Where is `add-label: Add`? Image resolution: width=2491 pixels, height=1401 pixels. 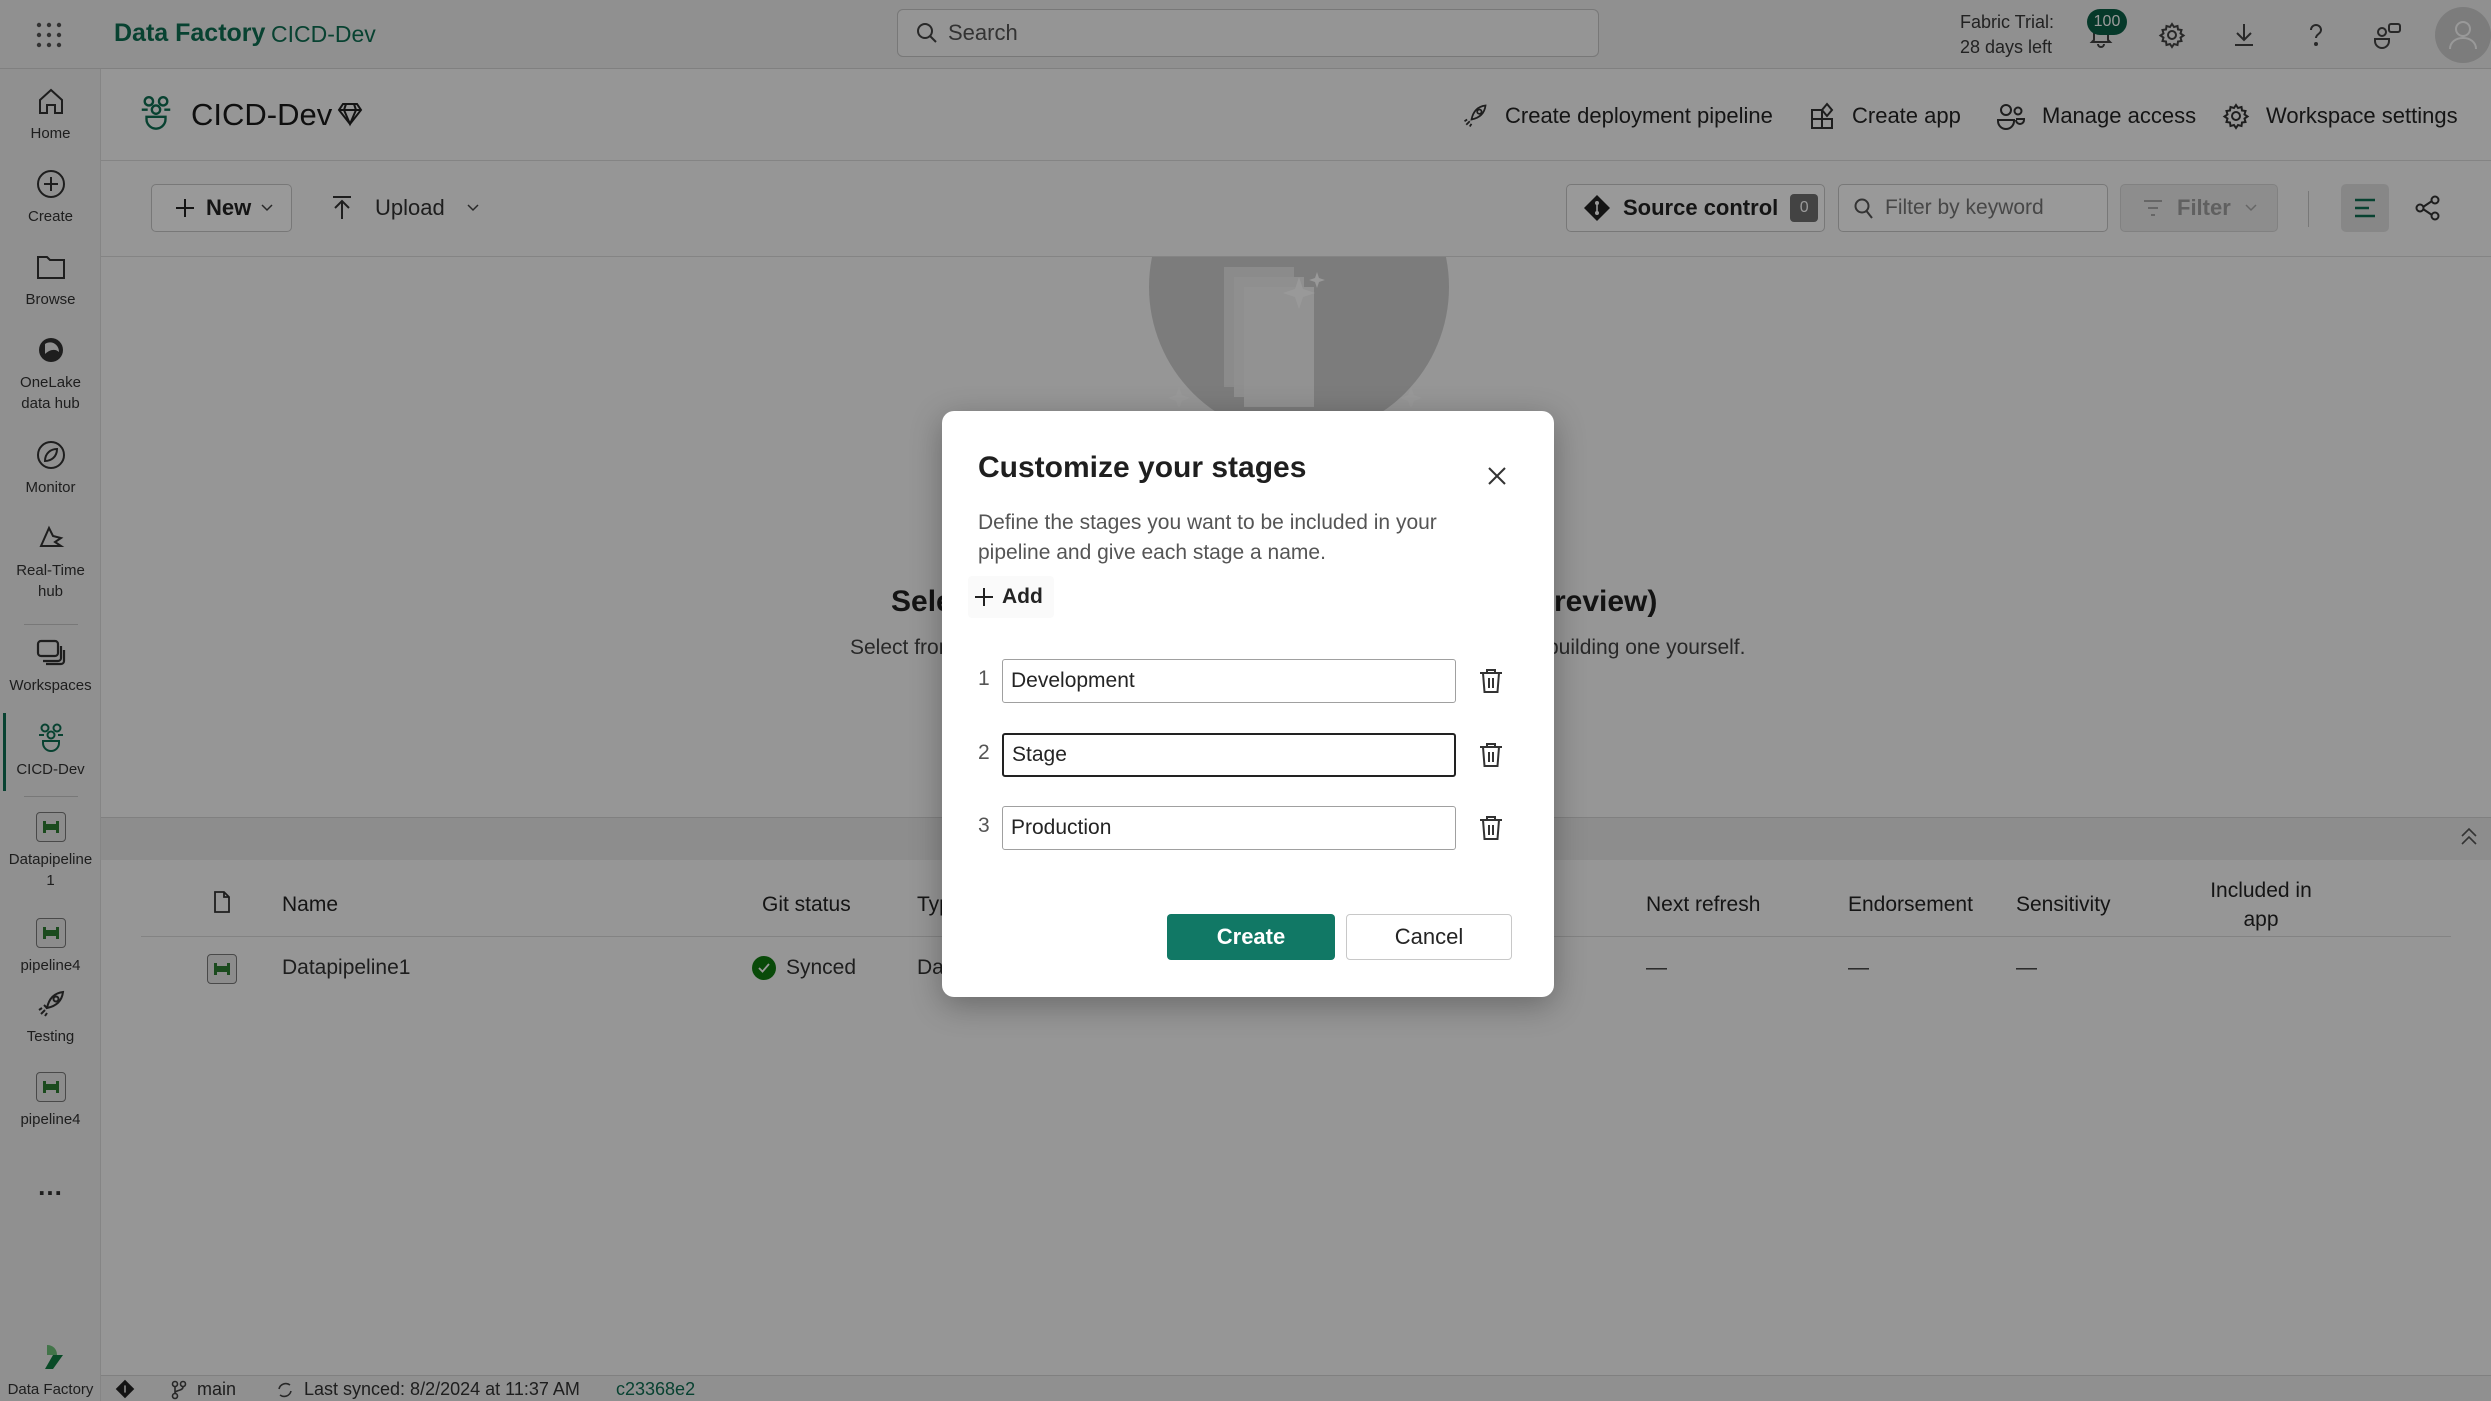
add-label: Add is located at coordinates (1022, 596).